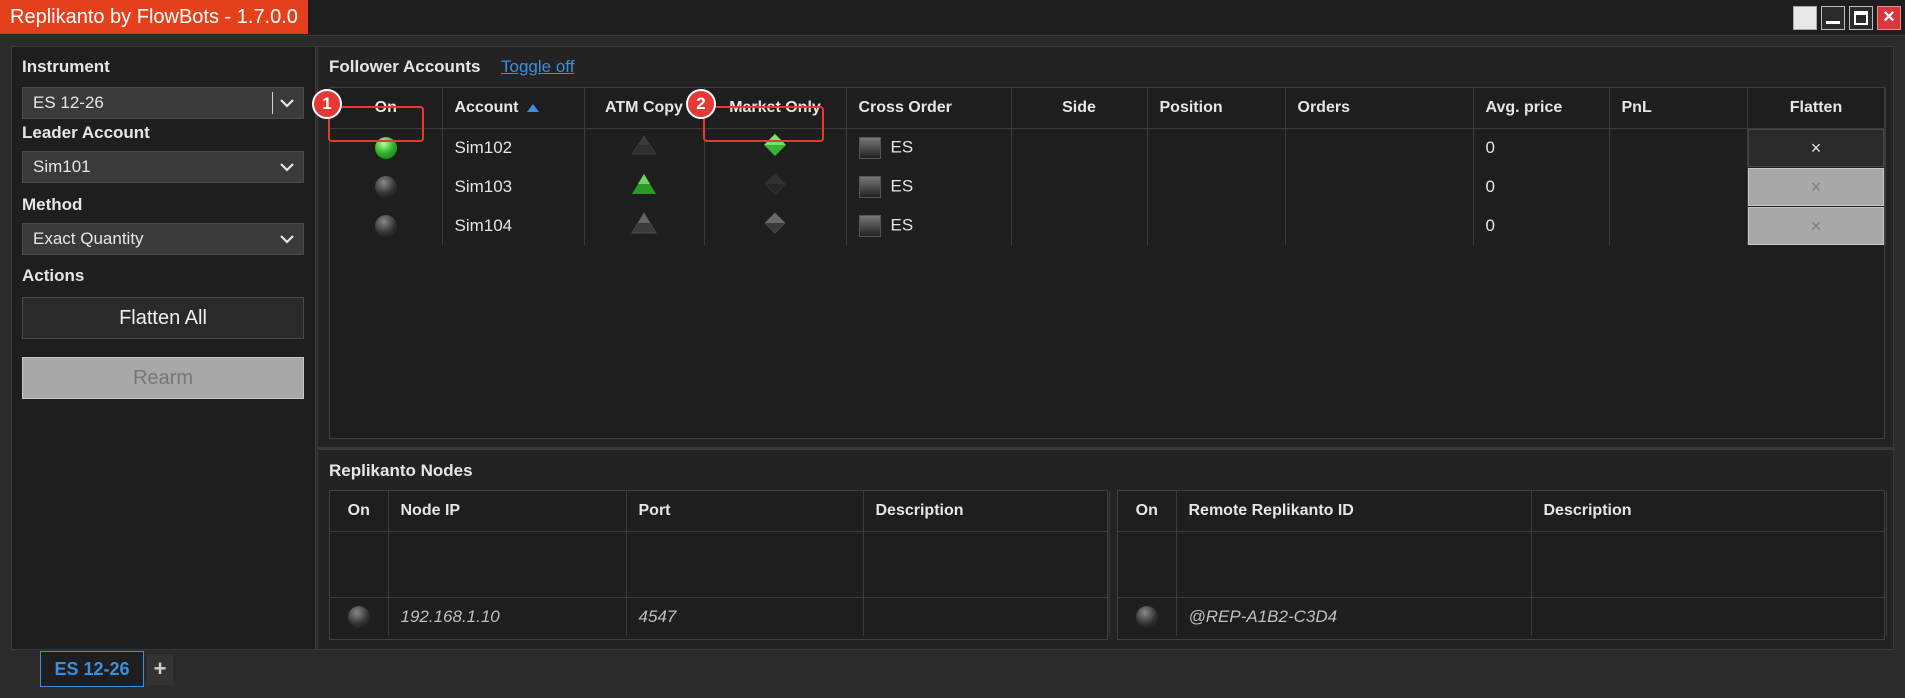  I want to click on remote-on-toggle, so click(1147, 616).